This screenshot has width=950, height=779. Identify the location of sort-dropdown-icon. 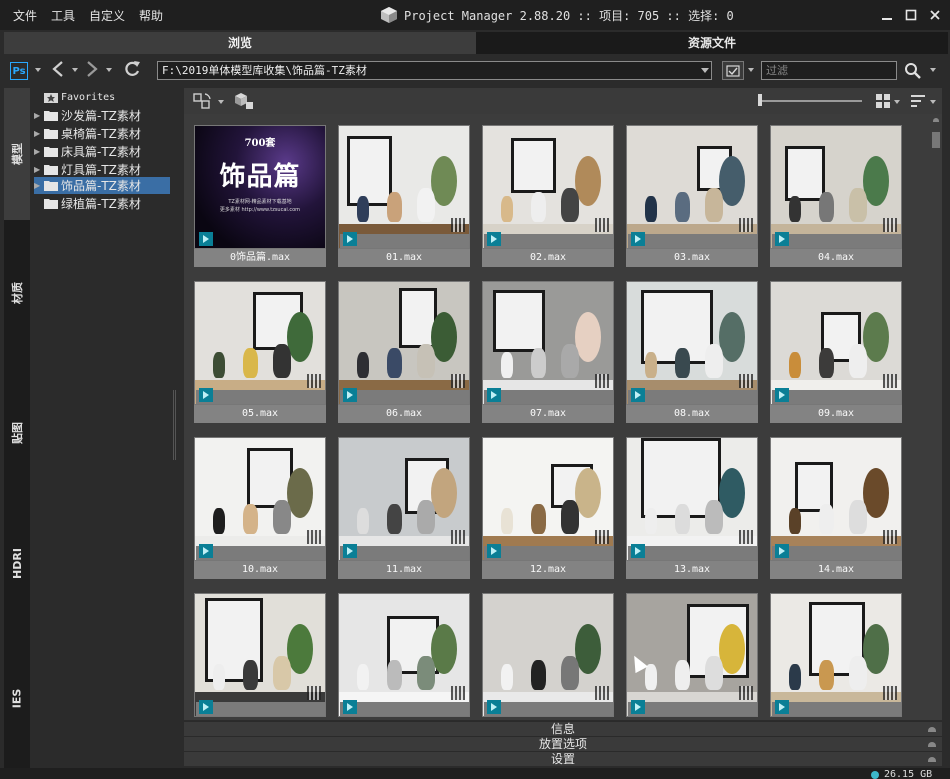
(933, 102).